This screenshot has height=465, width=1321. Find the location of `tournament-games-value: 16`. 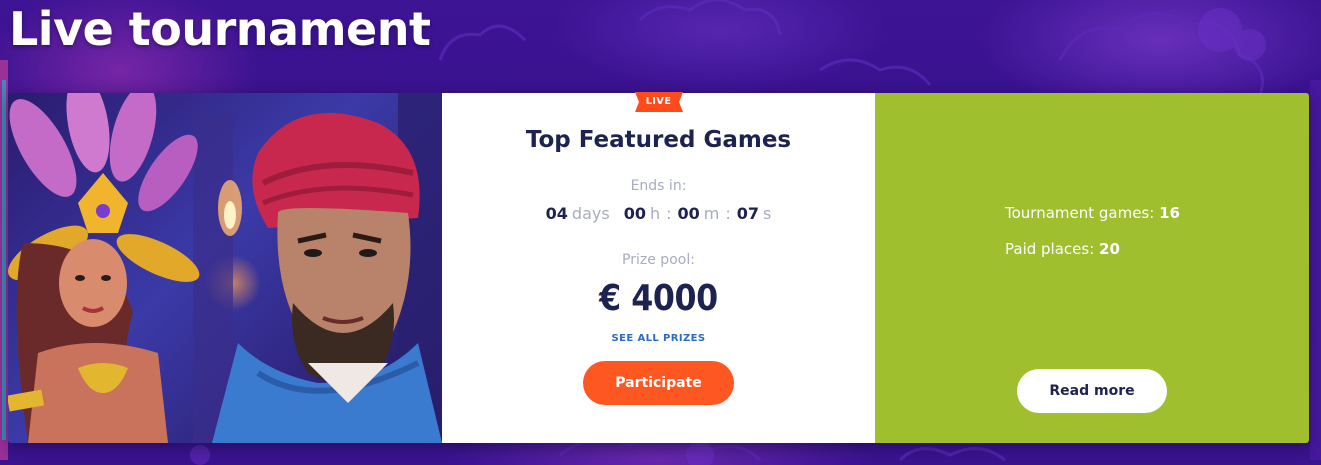

tournament-games-value: 16 is located at coordinates (1169, 213).